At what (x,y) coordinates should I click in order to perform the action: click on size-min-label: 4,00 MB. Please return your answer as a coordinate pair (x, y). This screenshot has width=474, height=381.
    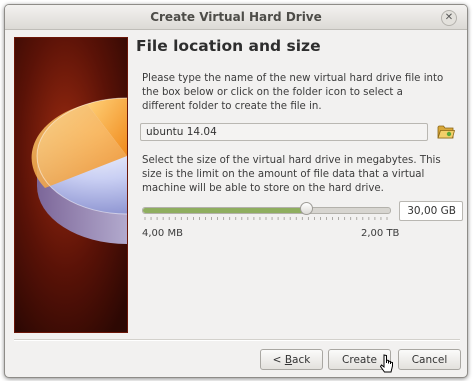
    Looking at the image, I should click on (162, 233).